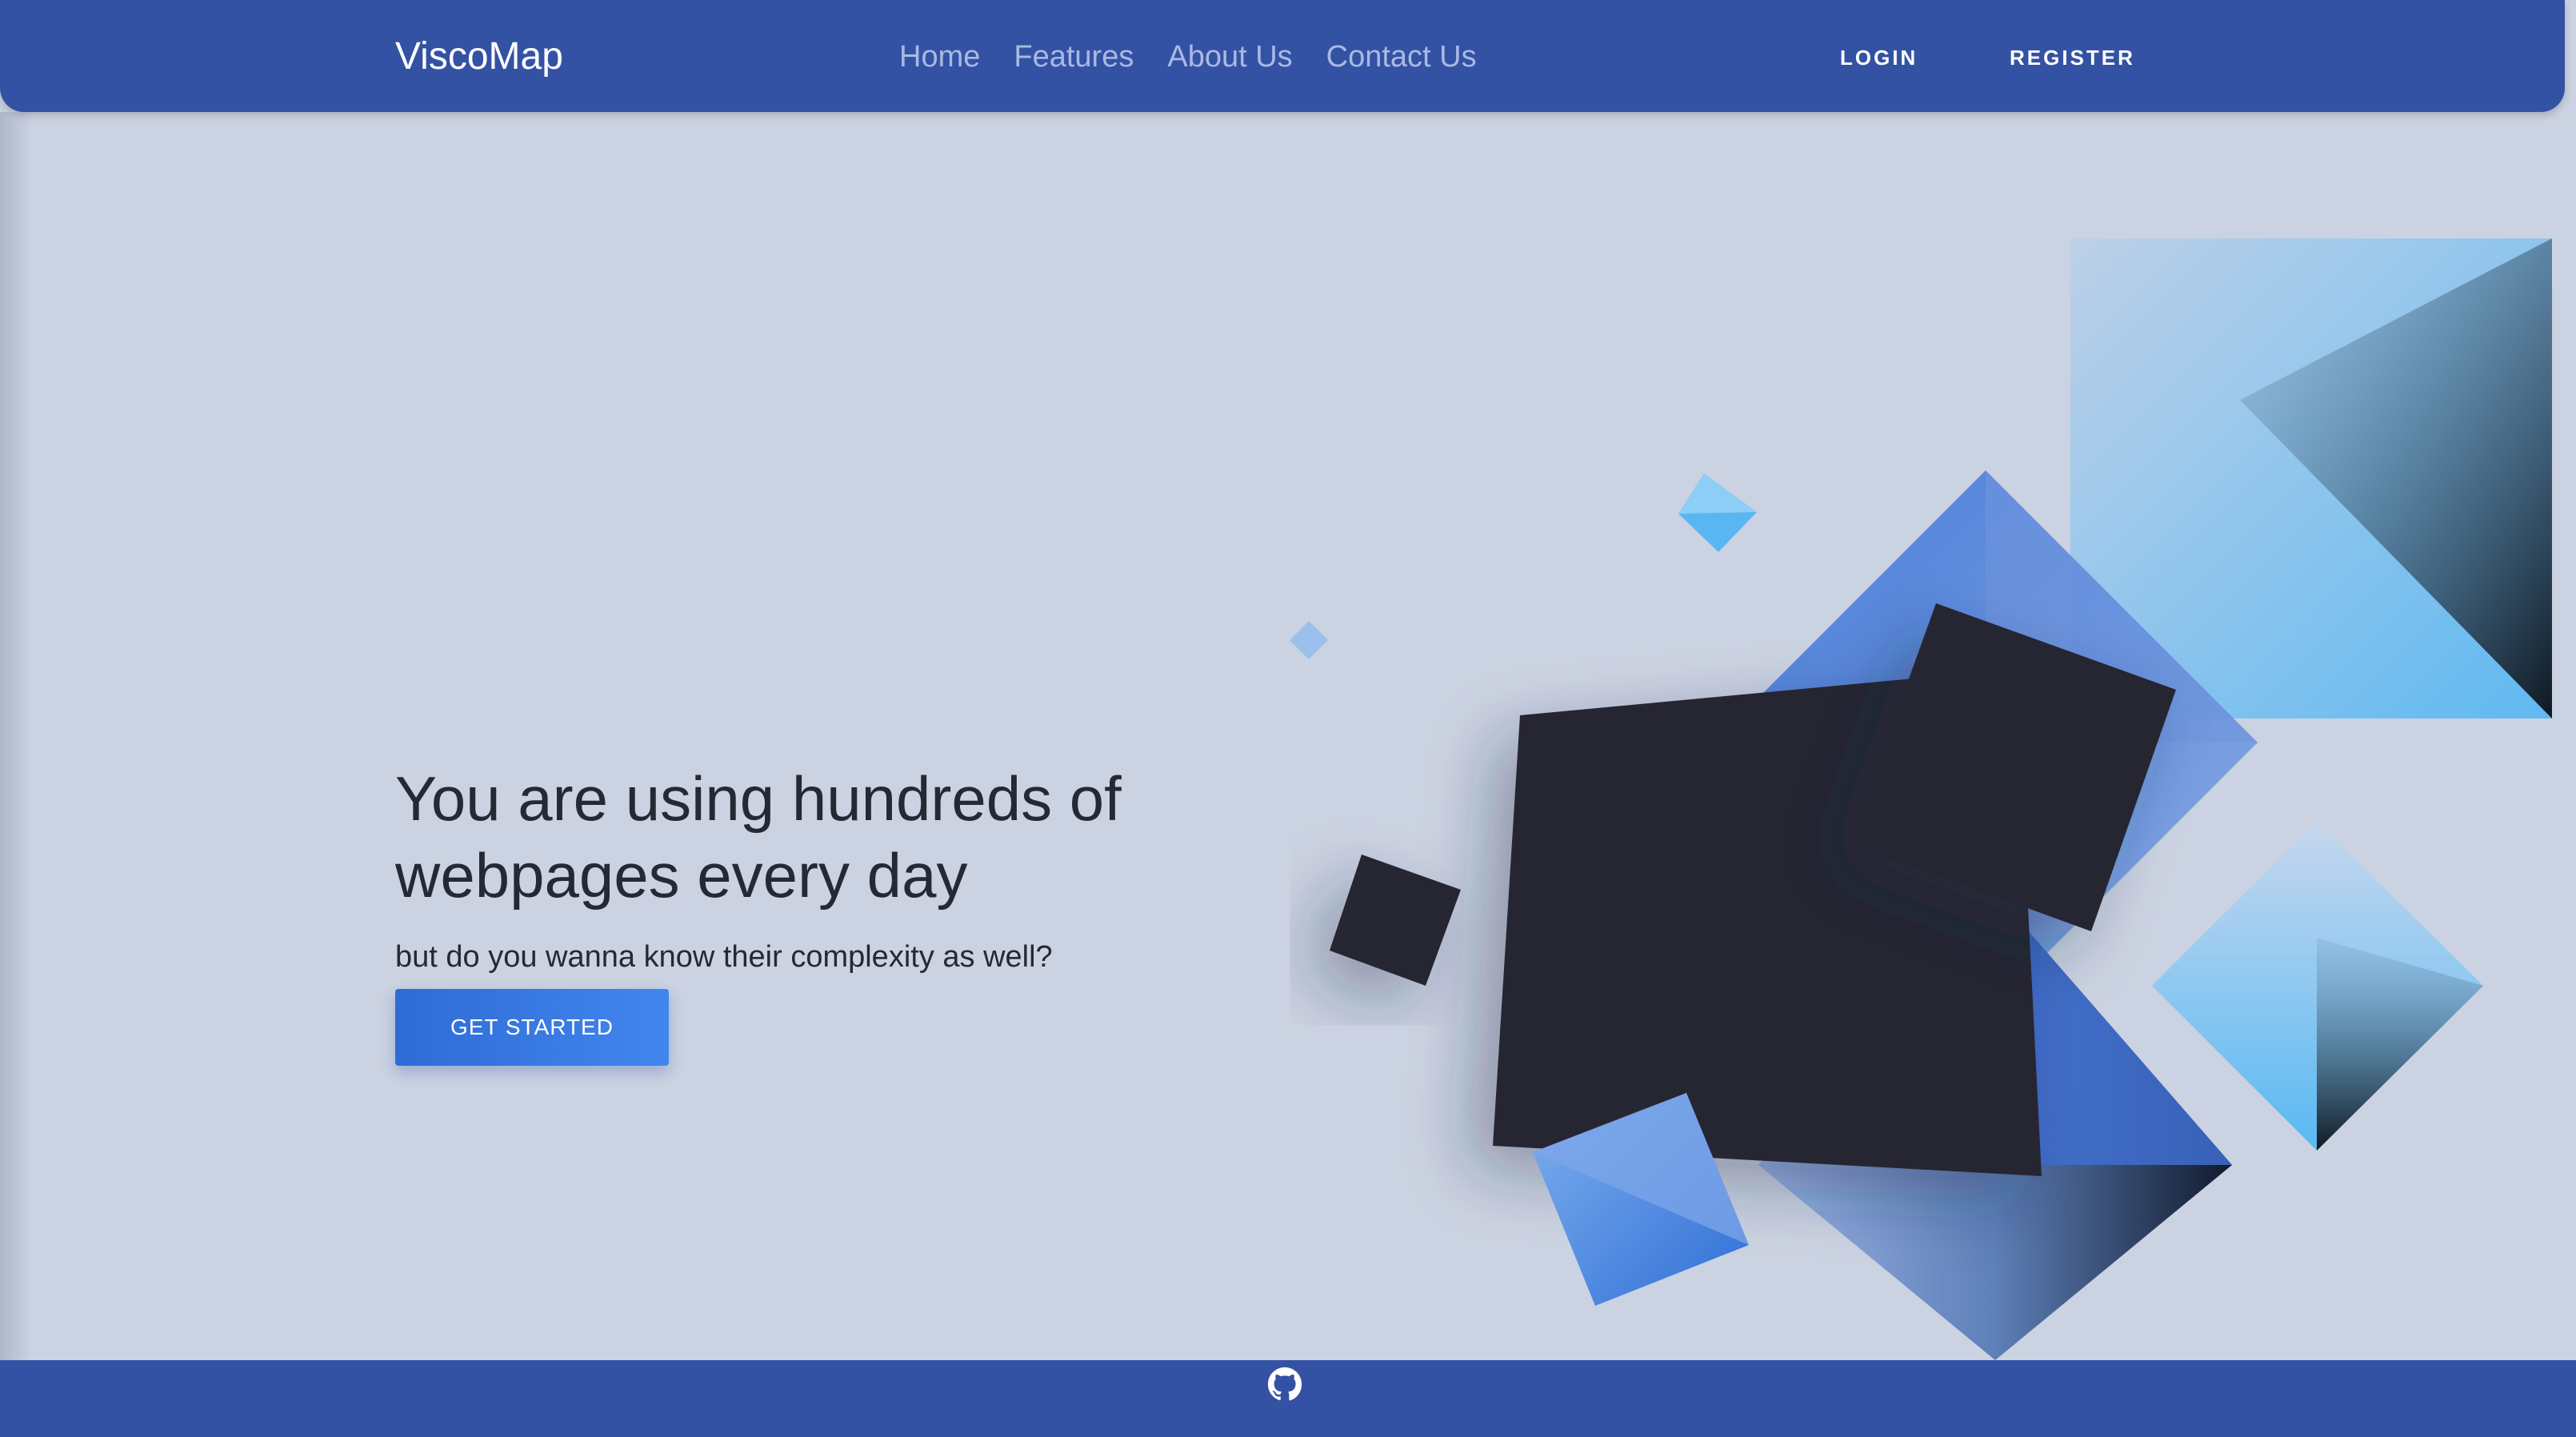  I want to click on nav-link-contact-us: Contact Us, so click(1401, 57).